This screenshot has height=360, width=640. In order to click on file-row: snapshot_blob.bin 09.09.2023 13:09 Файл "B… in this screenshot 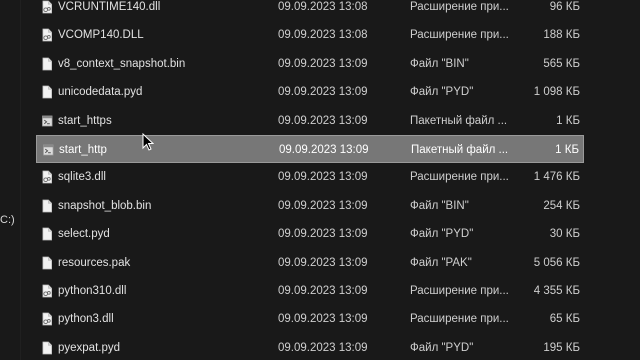, I will do `click(310, 206)`.